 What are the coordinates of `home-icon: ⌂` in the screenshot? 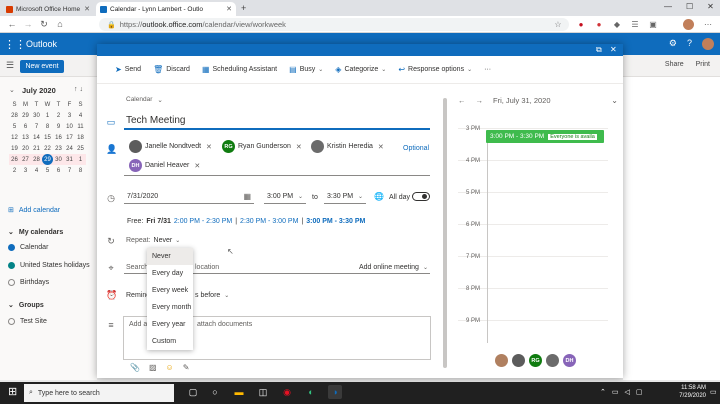 It's located at (60, 24).